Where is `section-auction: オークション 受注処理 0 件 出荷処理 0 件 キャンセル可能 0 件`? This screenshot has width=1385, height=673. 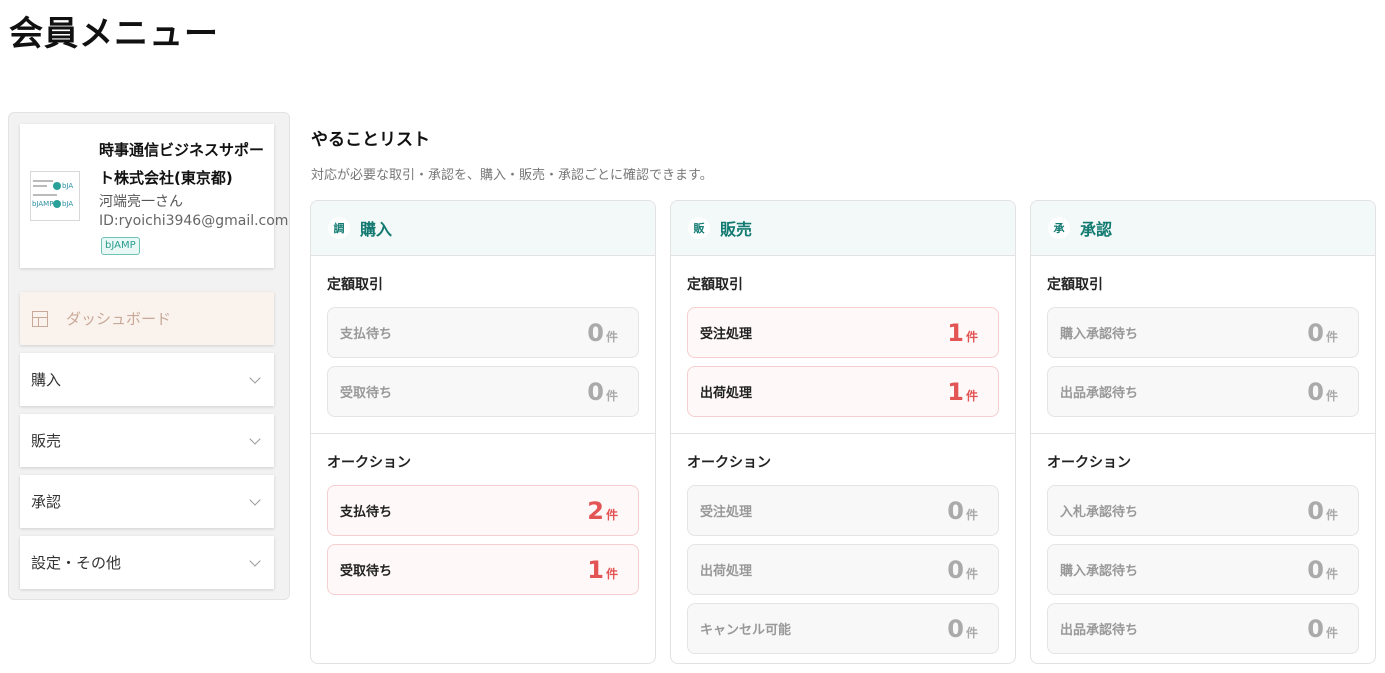 section-auction: オークション 受注処理 0 件 出荷処理 0 件 キャンセル可能 0 件 is located at coordinates (843, 543).